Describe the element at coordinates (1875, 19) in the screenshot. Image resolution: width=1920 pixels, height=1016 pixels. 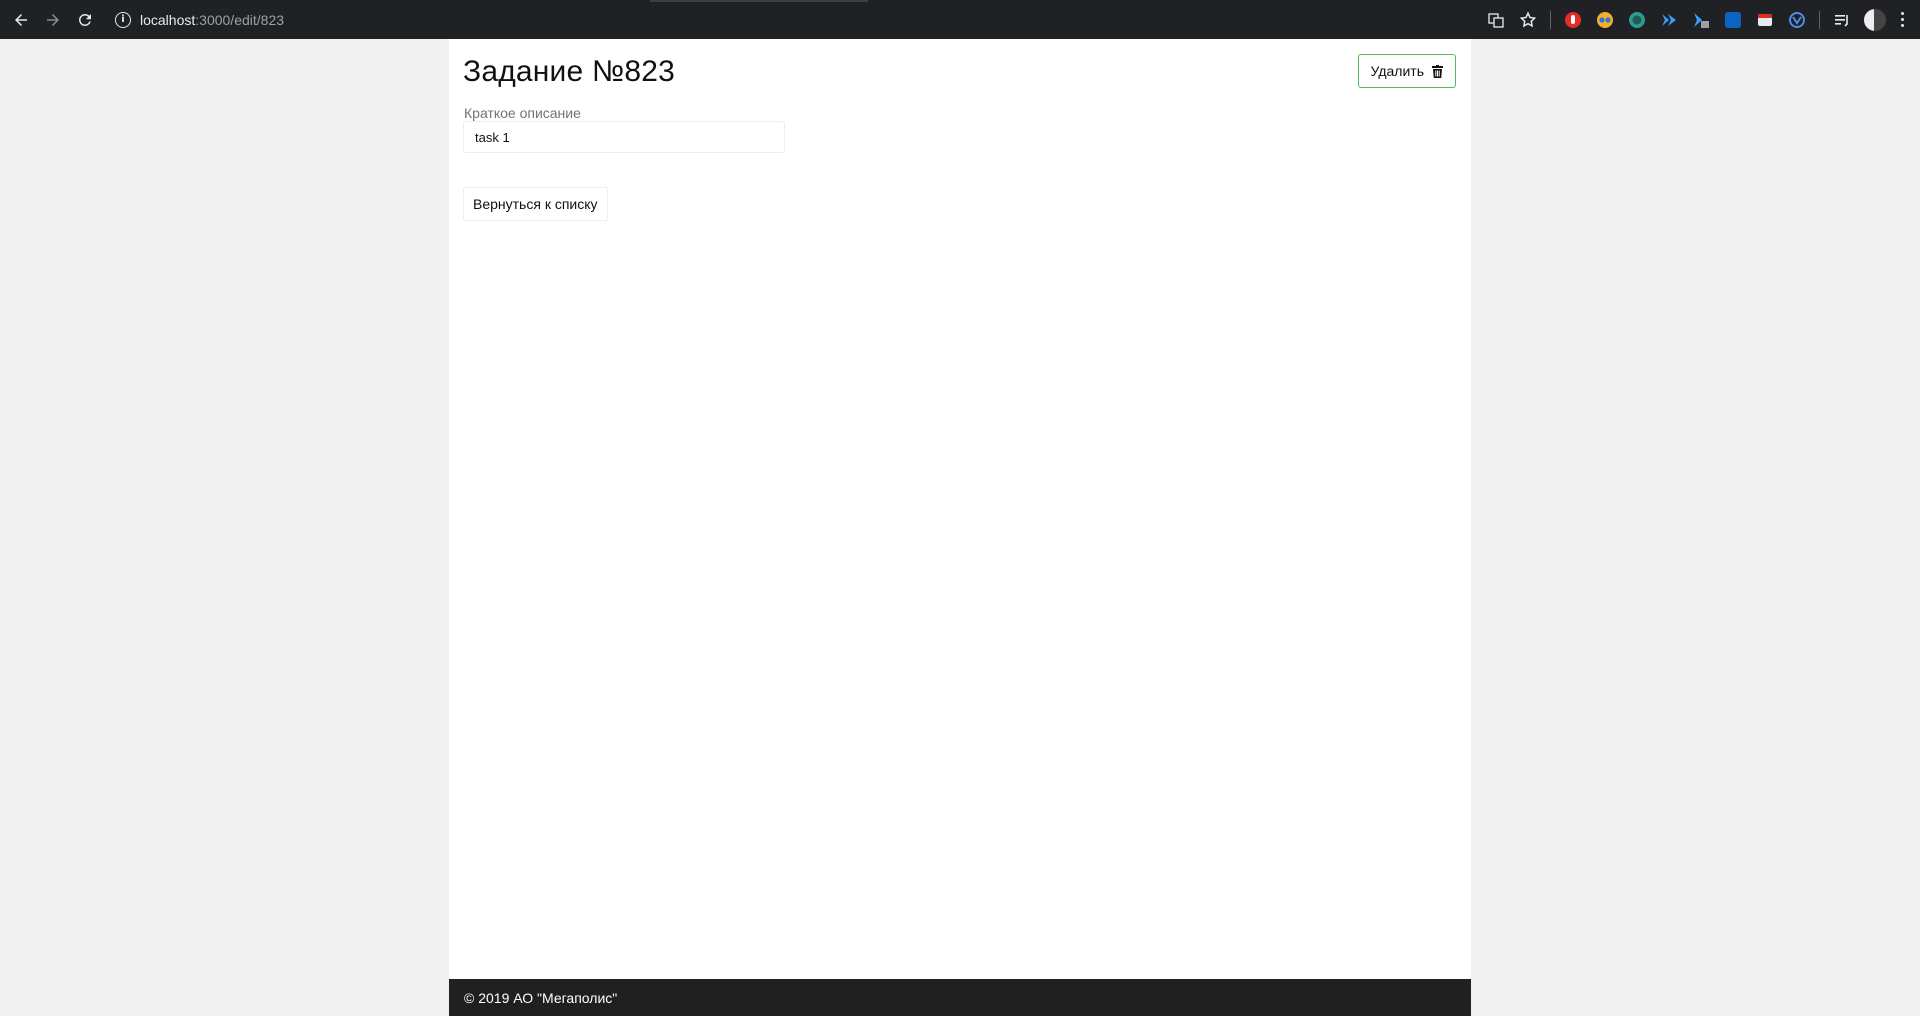
I see `profile-avatar` at that location.